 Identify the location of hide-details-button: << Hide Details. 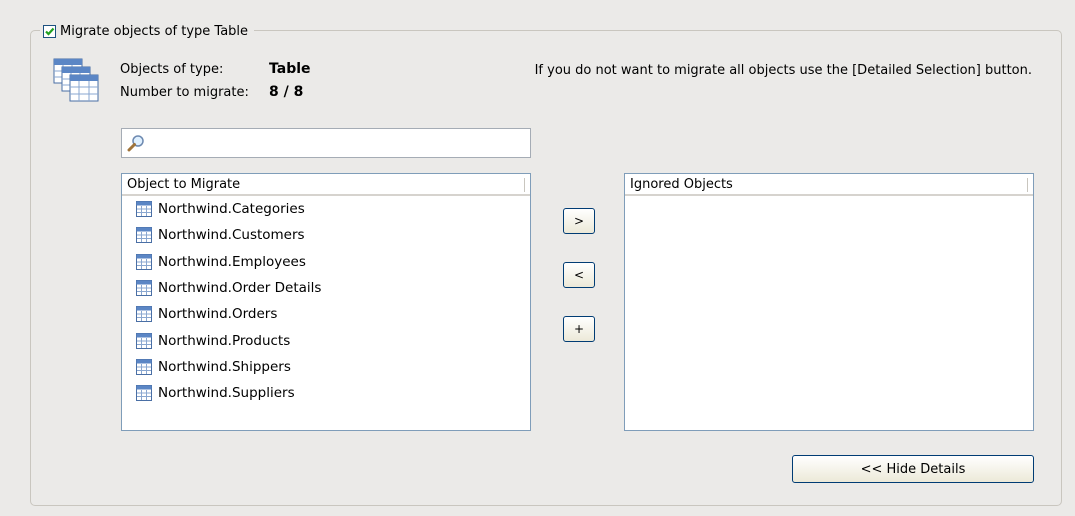
(913, 469).